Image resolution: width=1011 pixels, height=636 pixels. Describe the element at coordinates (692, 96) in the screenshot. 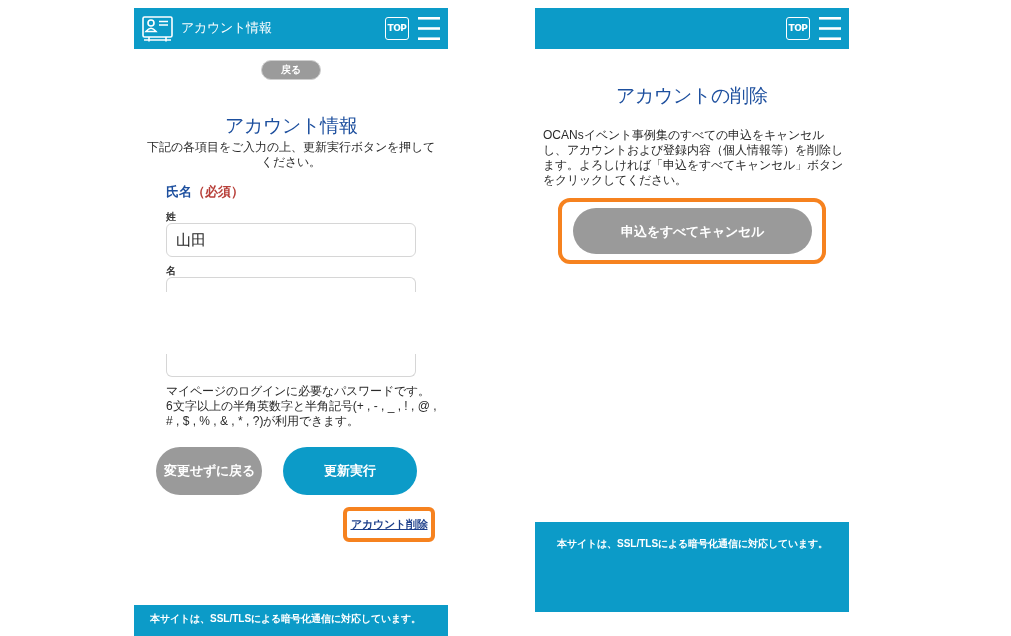

I see `page-heading: アカウントの削除` at that location.